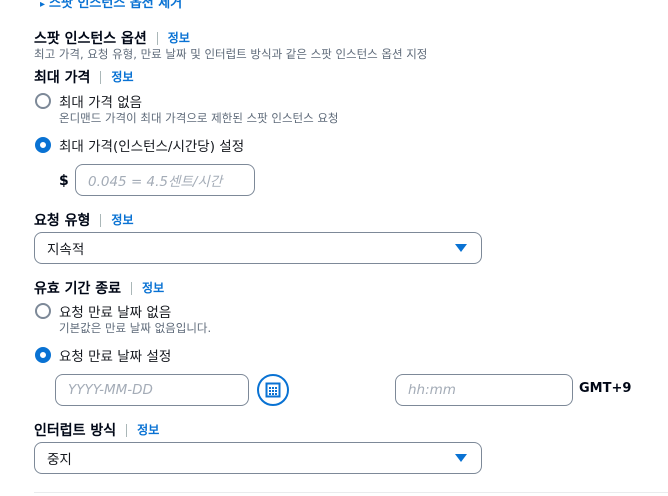  Describe the element at coordinates (605, 388) in the screenshot. I see `timezone-label: GMT+9` at that location.